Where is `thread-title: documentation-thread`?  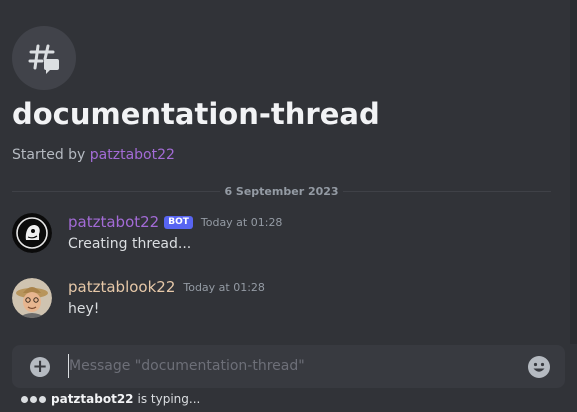 thread-title: documentation-thread is located at coordinates (196, 114).